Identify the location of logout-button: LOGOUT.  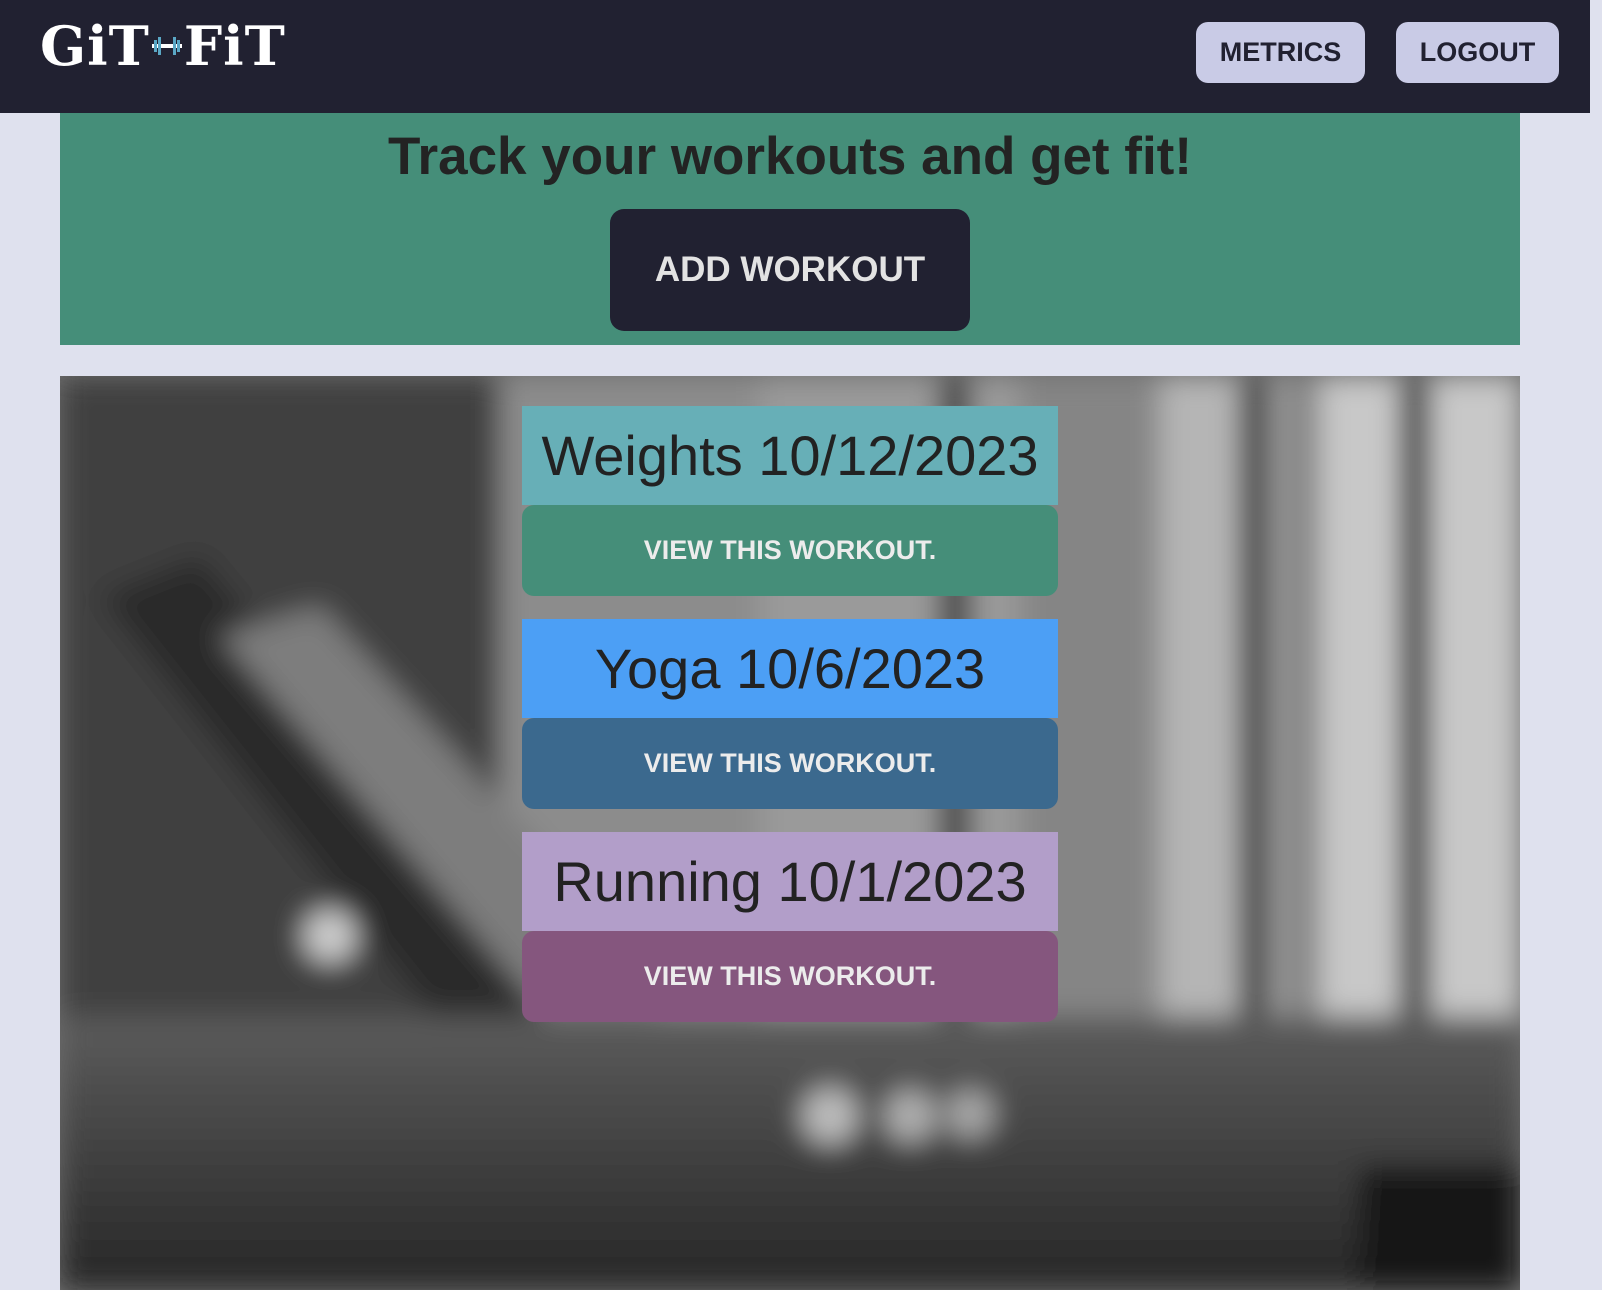
(1477, 52).